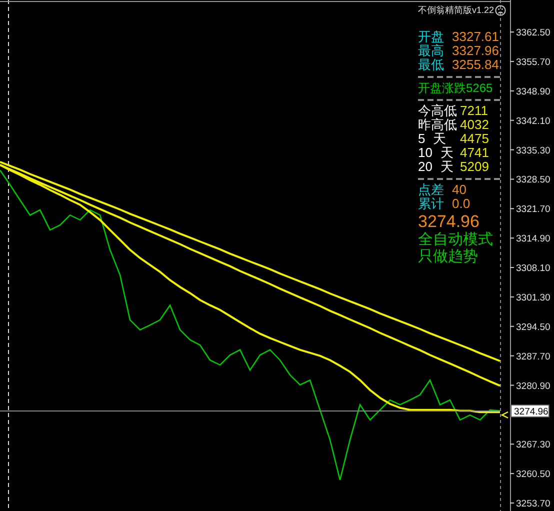 The width and height of the screenshot is (554, 511). Describe the element at coordinates (533, 386) in the screenshot. I see `axis-label: 3280.90` at that location.